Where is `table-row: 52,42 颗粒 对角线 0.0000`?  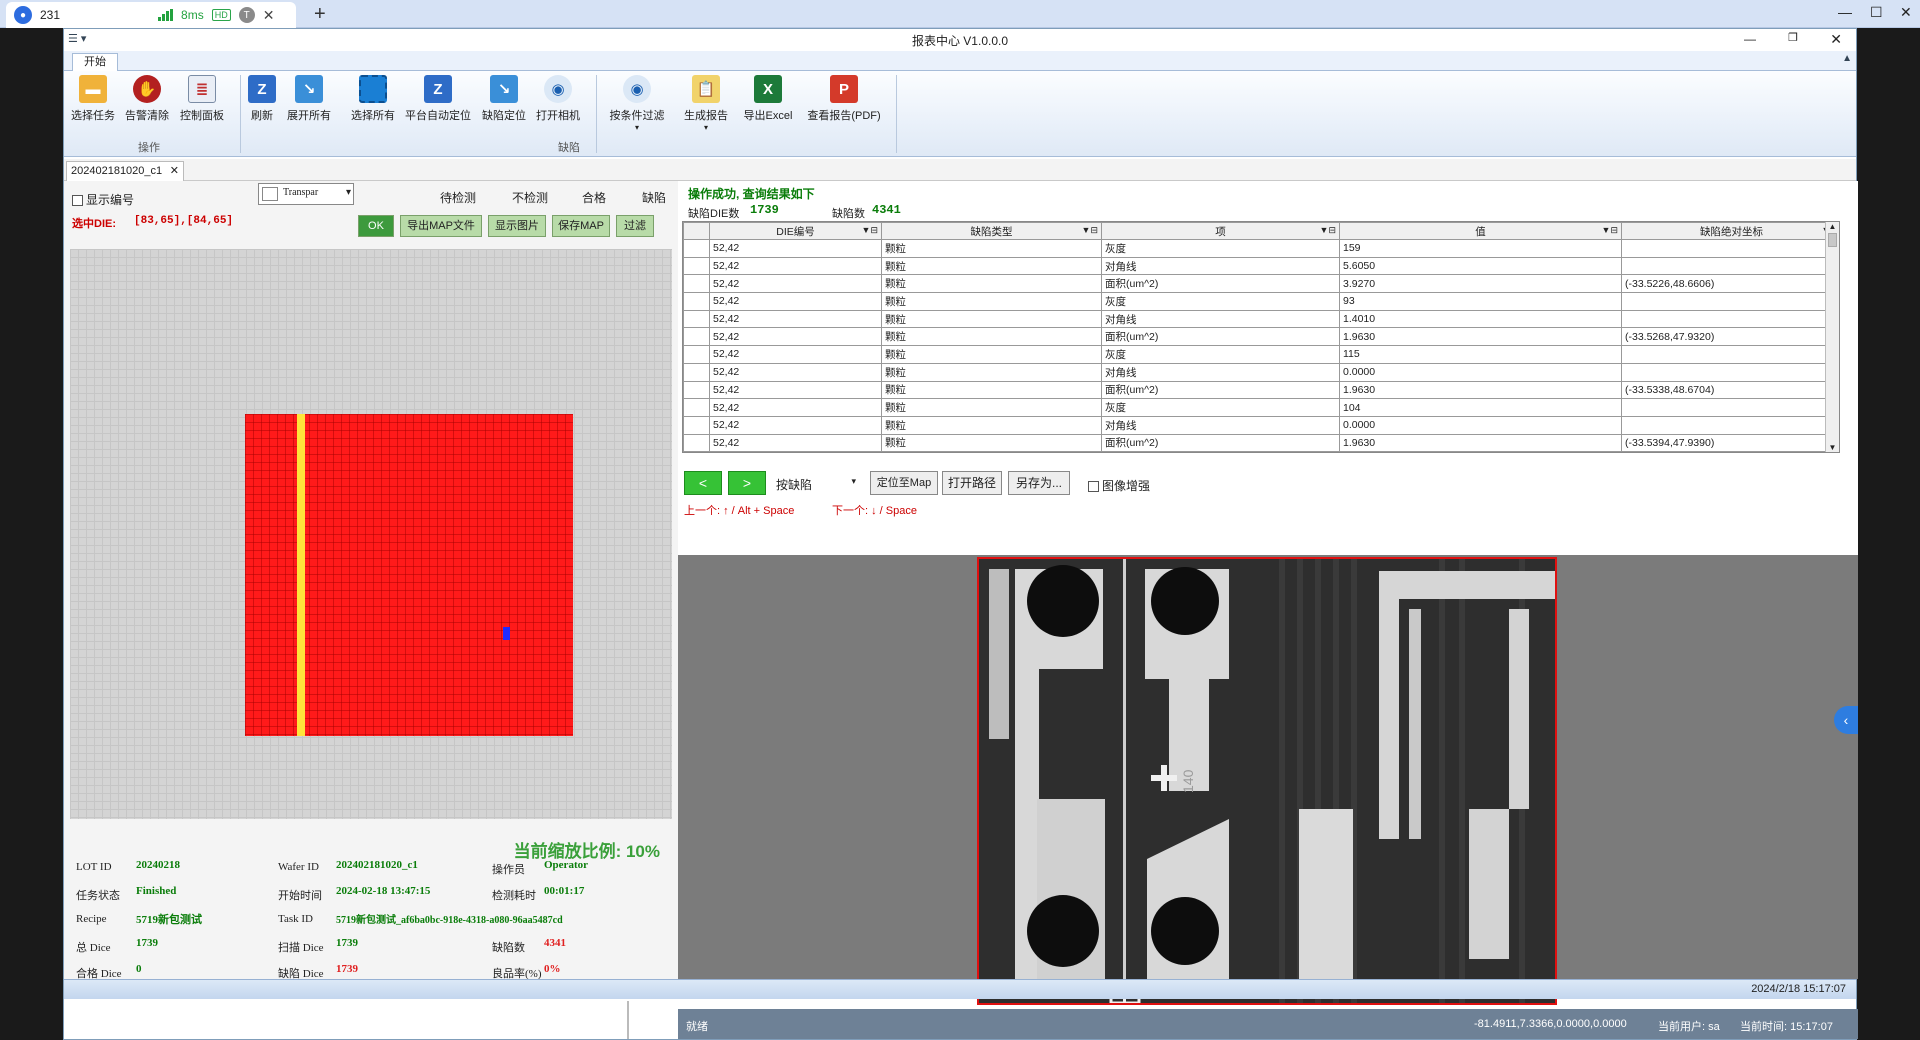 table-row: 52,42 颗粒 对角线 0.0000 is located at coordinates (1261, 425).